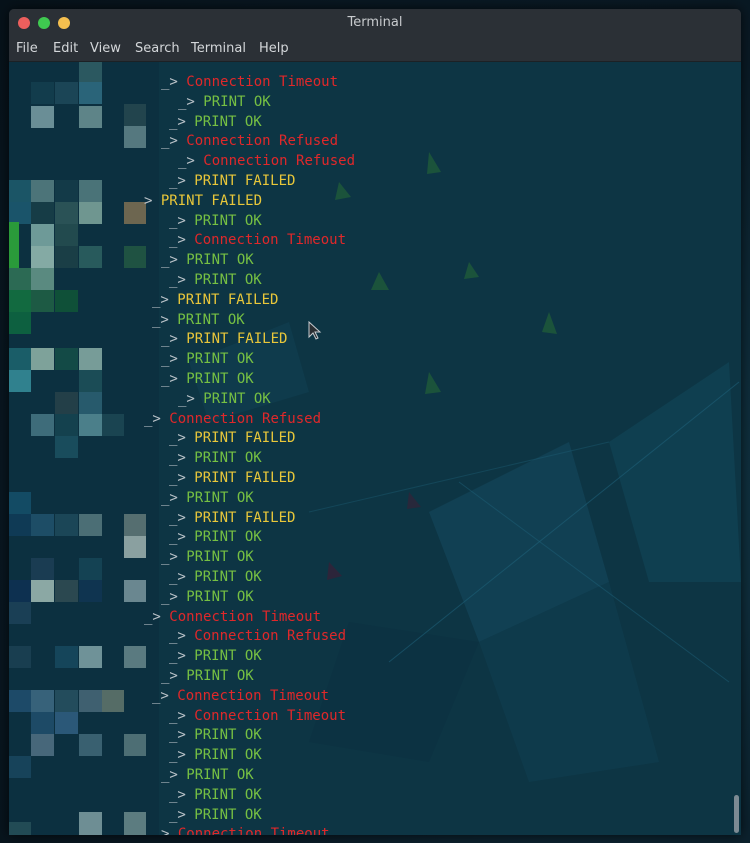 This screenshot has height=843, width=750. I want to click on terminal-line: > Connection Timeout, so click(245, 829).